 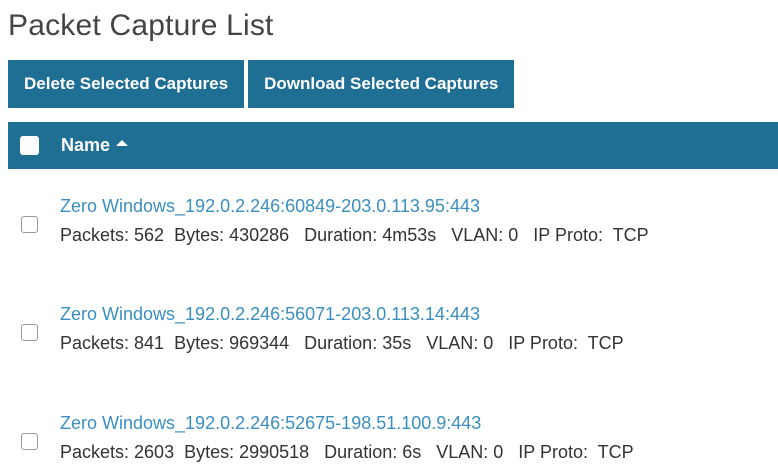 I want to click on name-column-header: Name, so click(x=95, y=145).